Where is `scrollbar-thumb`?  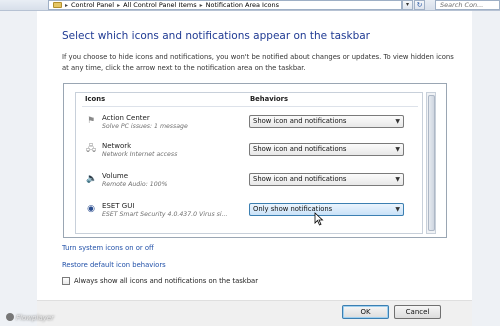 scrollbar-thumb is located at coordinates (431, 163).